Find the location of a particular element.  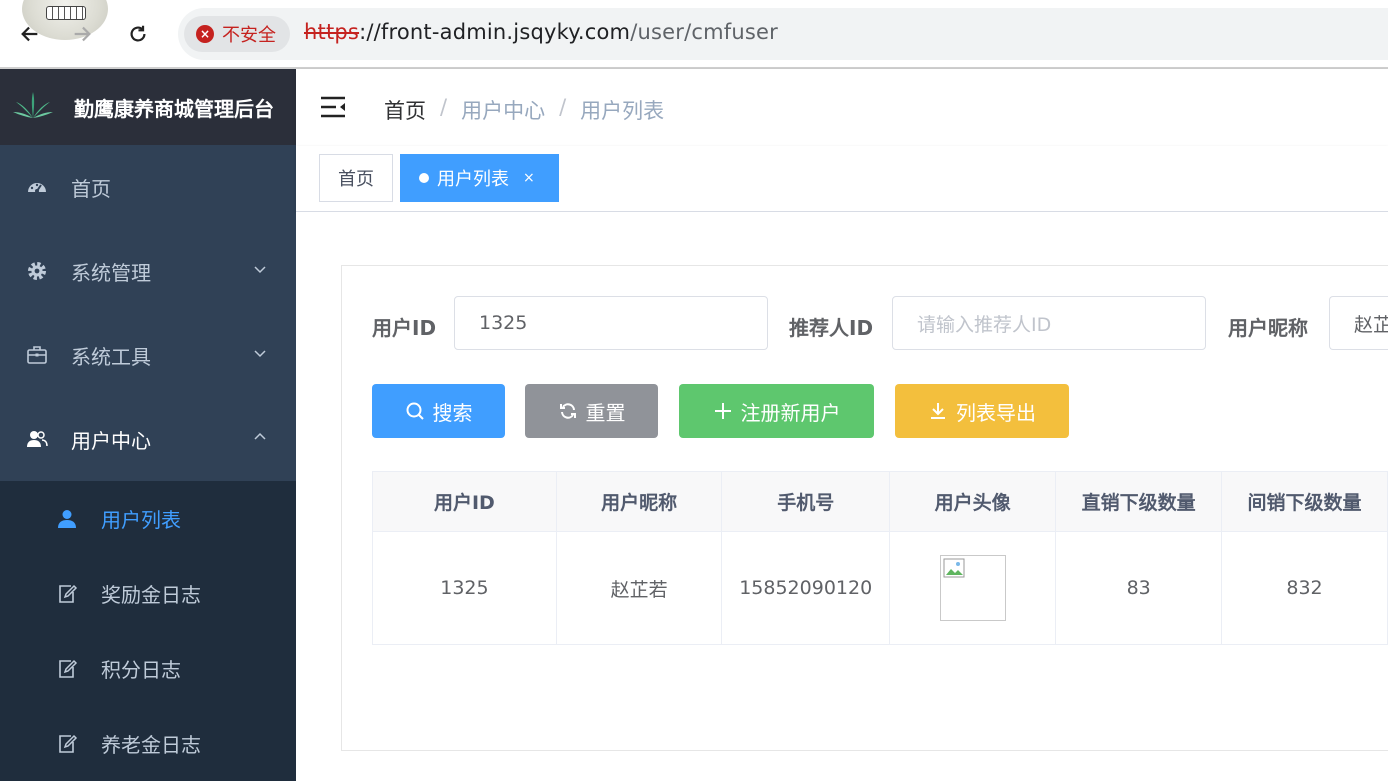

security-label: 不安全 is located at coordinates (249, 35).